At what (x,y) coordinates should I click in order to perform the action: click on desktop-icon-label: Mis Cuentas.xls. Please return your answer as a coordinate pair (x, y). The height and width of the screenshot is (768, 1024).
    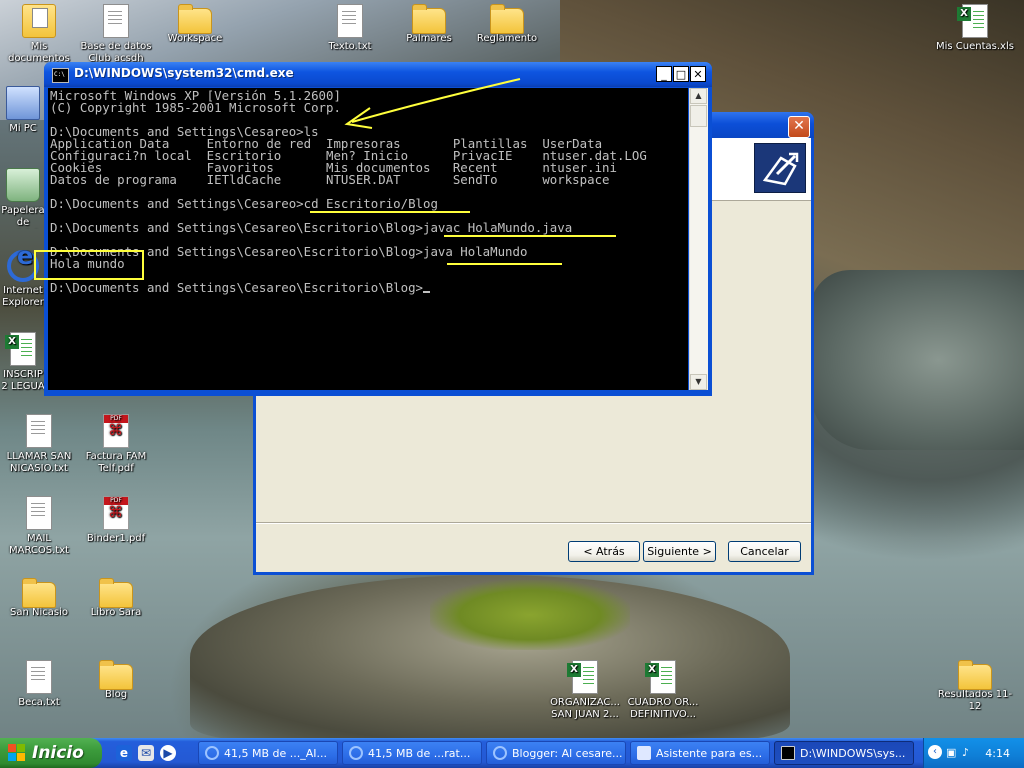
    Looking at the image, I should click on (975, 46).